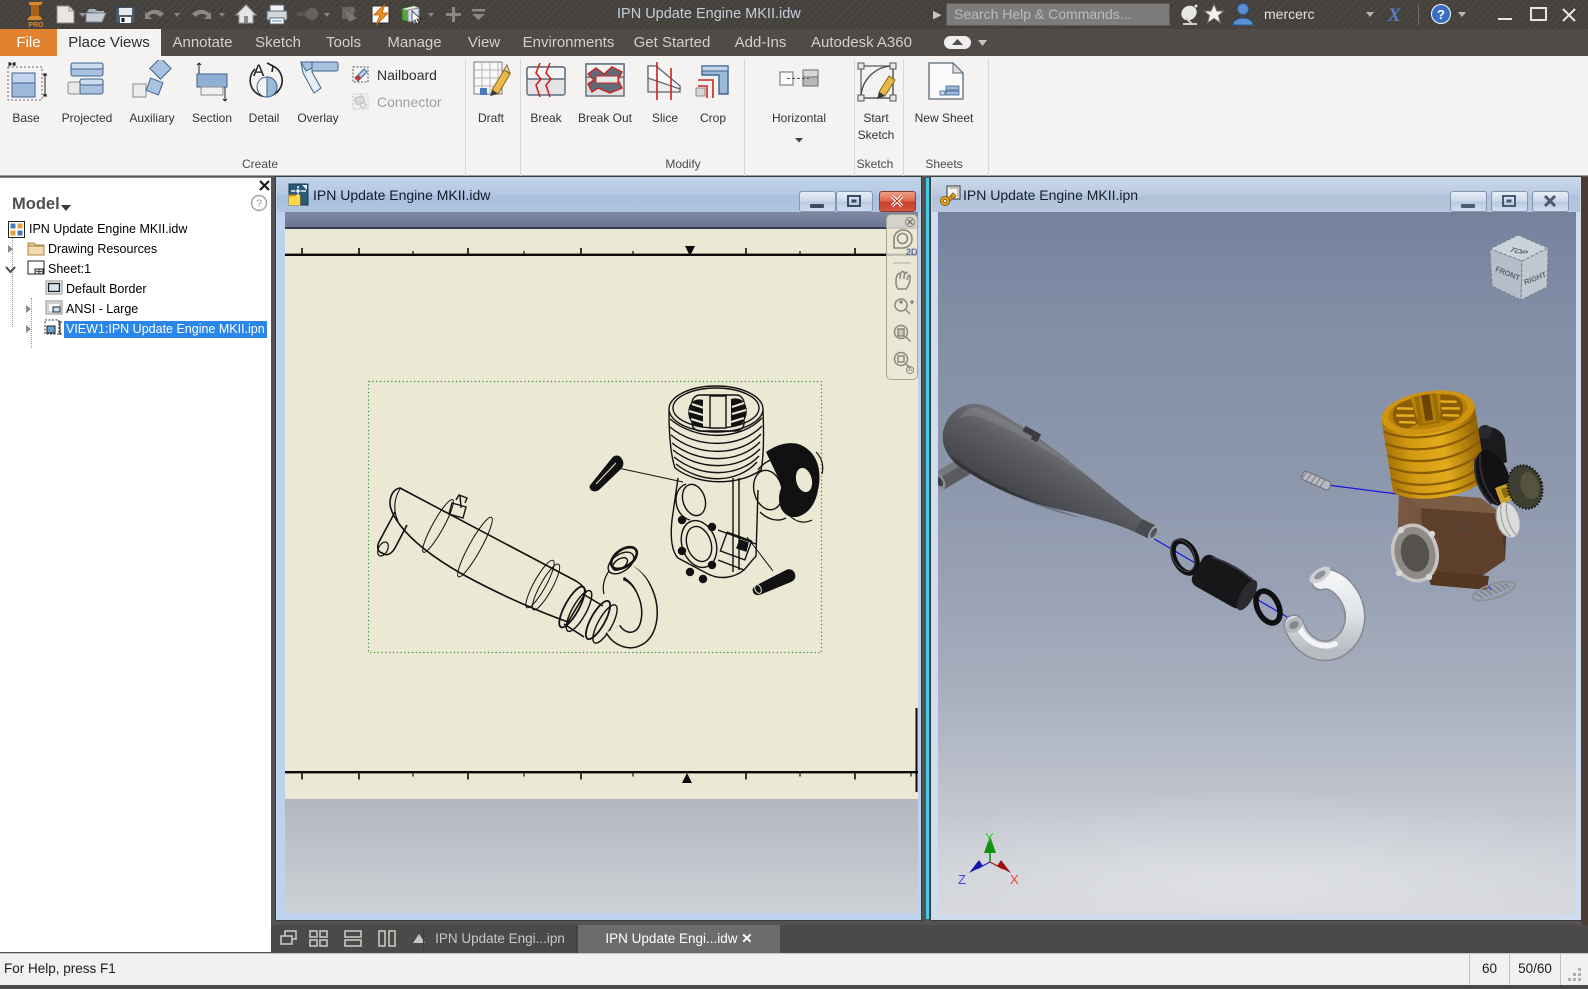 The width and height of the screenshot is (1588, 989). Describe the element at coordinates (911, 252) in the screenshot. I see `svg-text: 2D` at that location.